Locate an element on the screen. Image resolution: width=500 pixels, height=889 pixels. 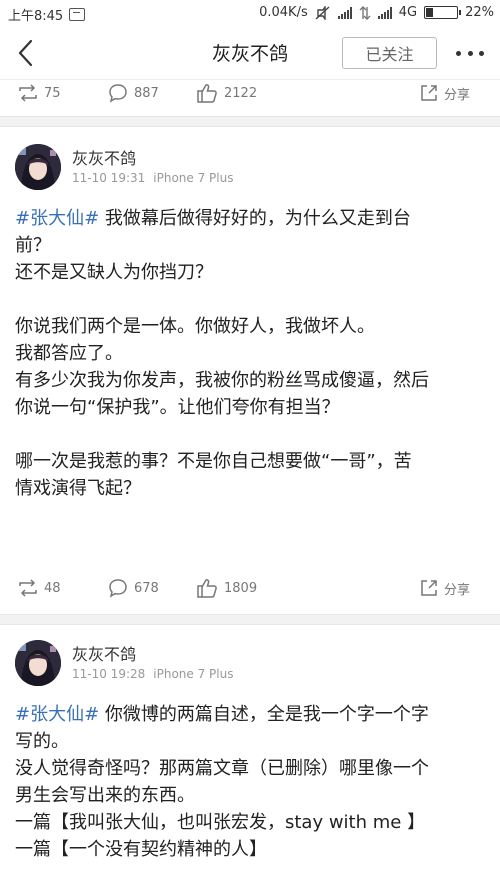
repost-count: 48 is located at coordinates (52, 588).